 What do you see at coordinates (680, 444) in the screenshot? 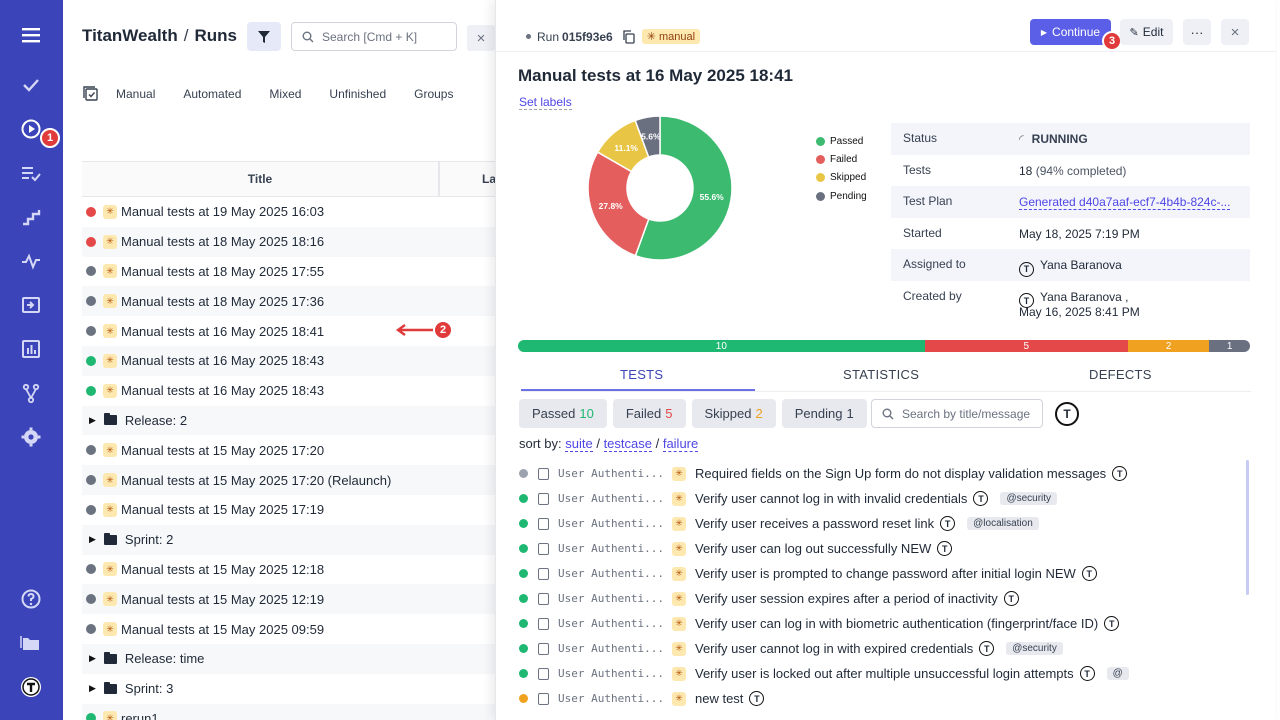
I see `sort-failure-link: failure` at bounding box center [680, 444].